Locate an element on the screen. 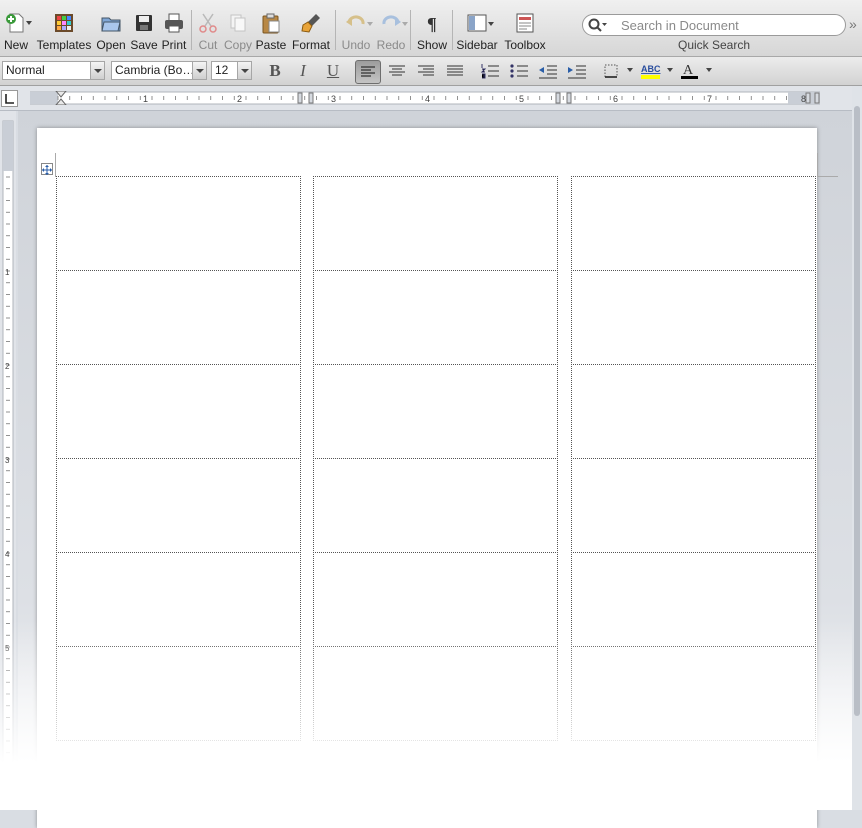 This screenshot has height=828, width=862. bulleted-list-button is located at coordinates (519, 71).